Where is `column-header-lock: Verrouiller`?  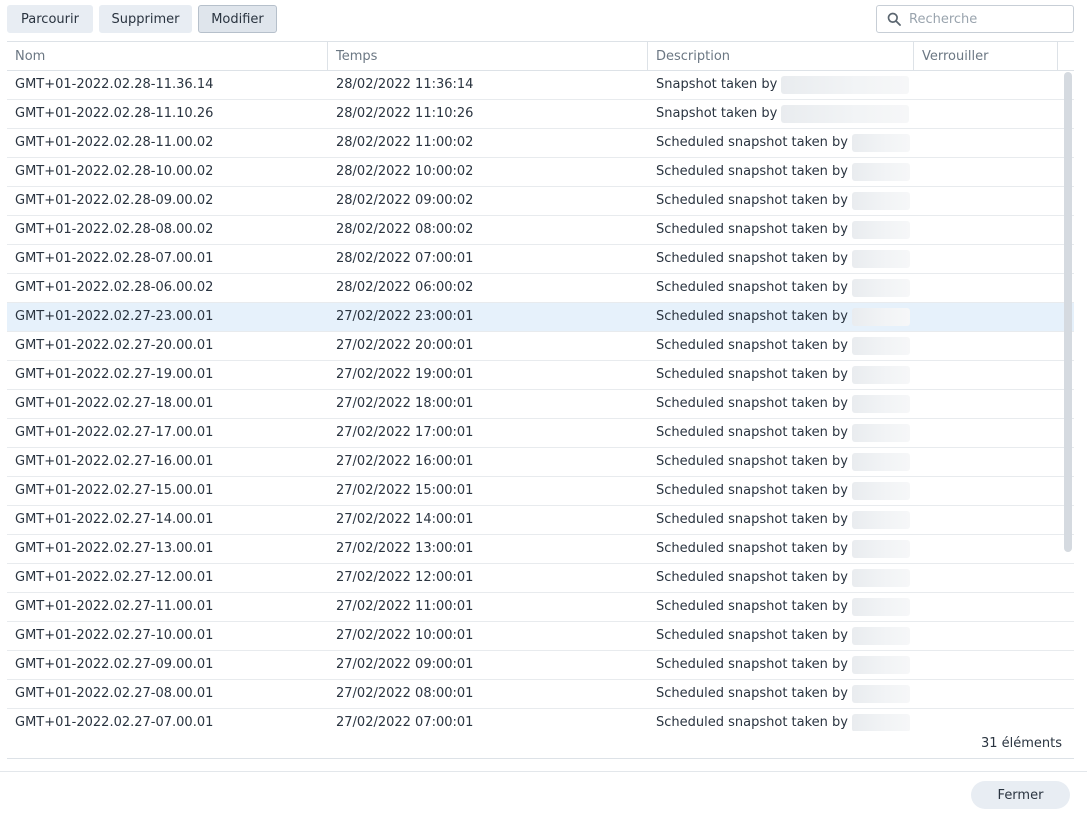 column-header-lock: Verrouiller is located at coordinates (986, 56).